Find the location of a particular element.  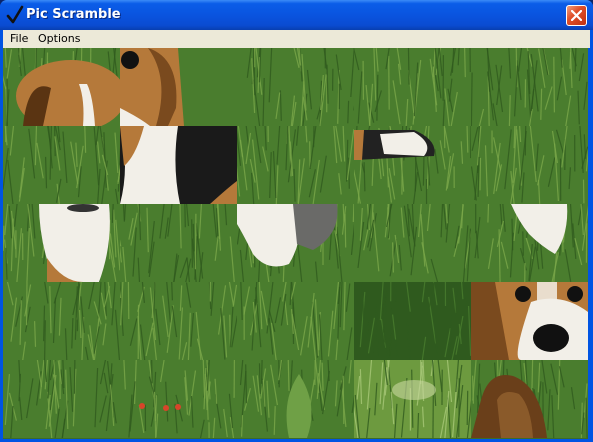

menu-options: Options is located at coordinates (59, 38).